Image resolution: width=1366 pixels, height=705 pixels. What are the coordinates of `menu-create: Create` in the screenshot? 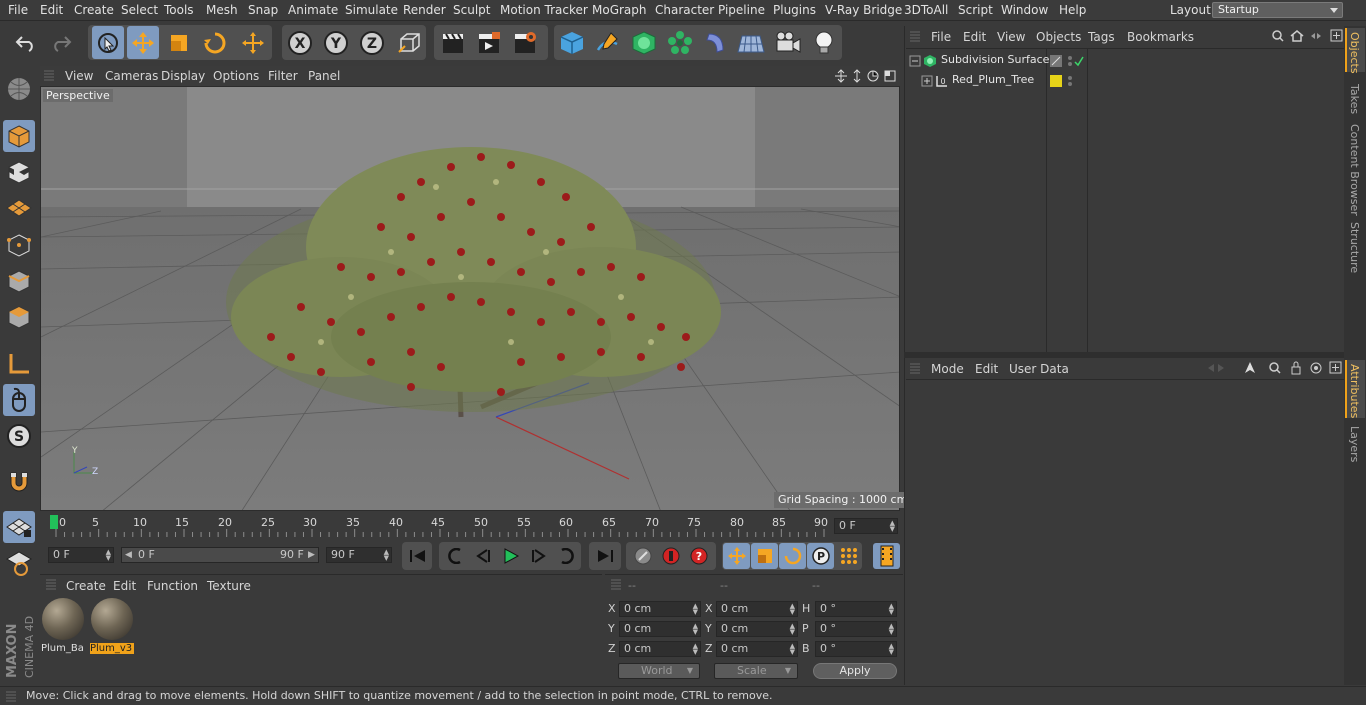 It's located at (94, 10).